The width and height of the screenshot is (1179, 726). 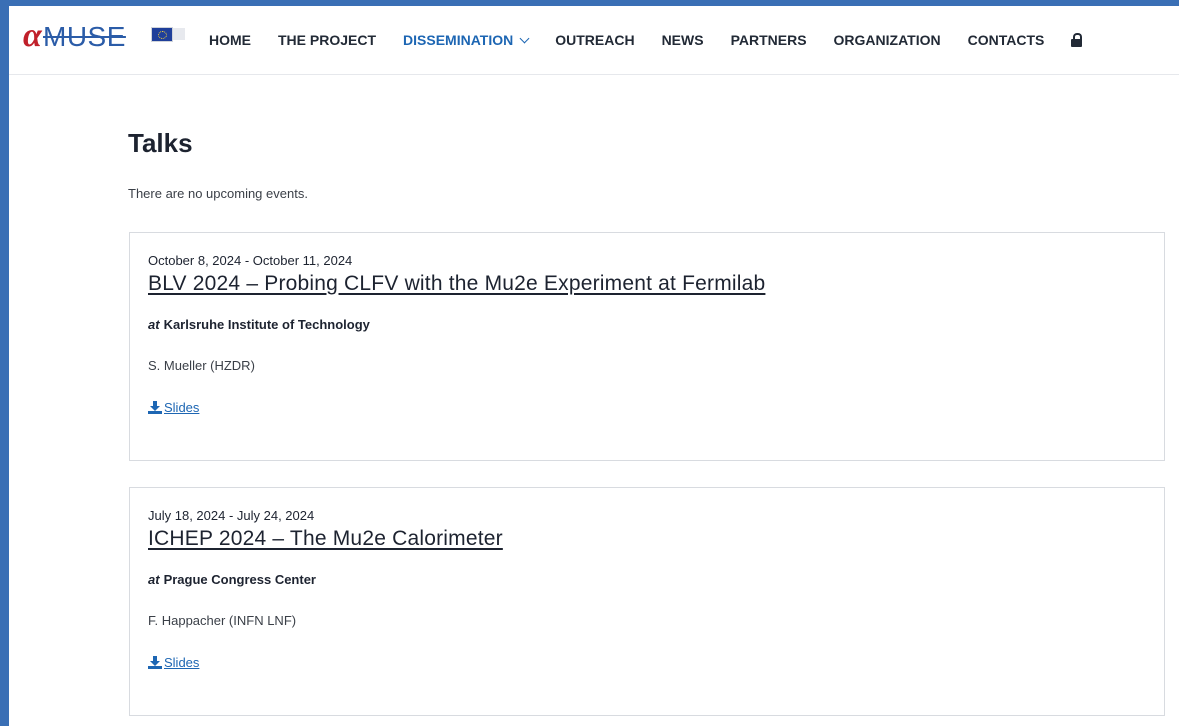 What do you see at coordinates (4, 363) in the screenshot?
I see `window-frame-left` at bounding box center [4, 363].